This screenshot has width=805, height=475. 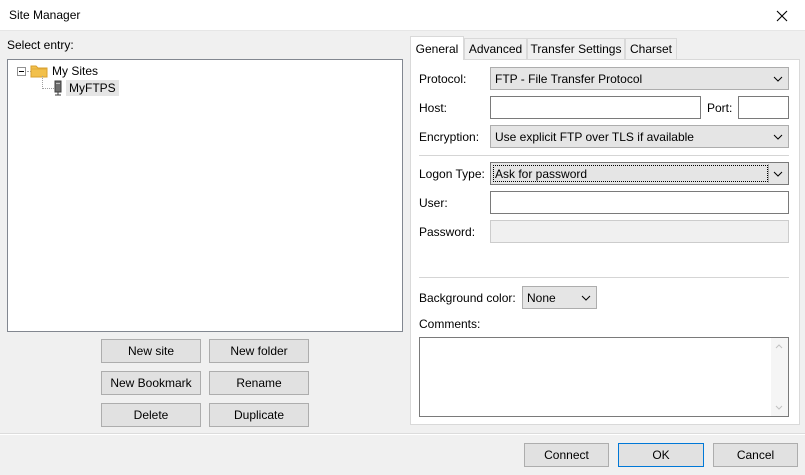 I want to click on encryption-label: Encryption:, so click(x=449, y=137).